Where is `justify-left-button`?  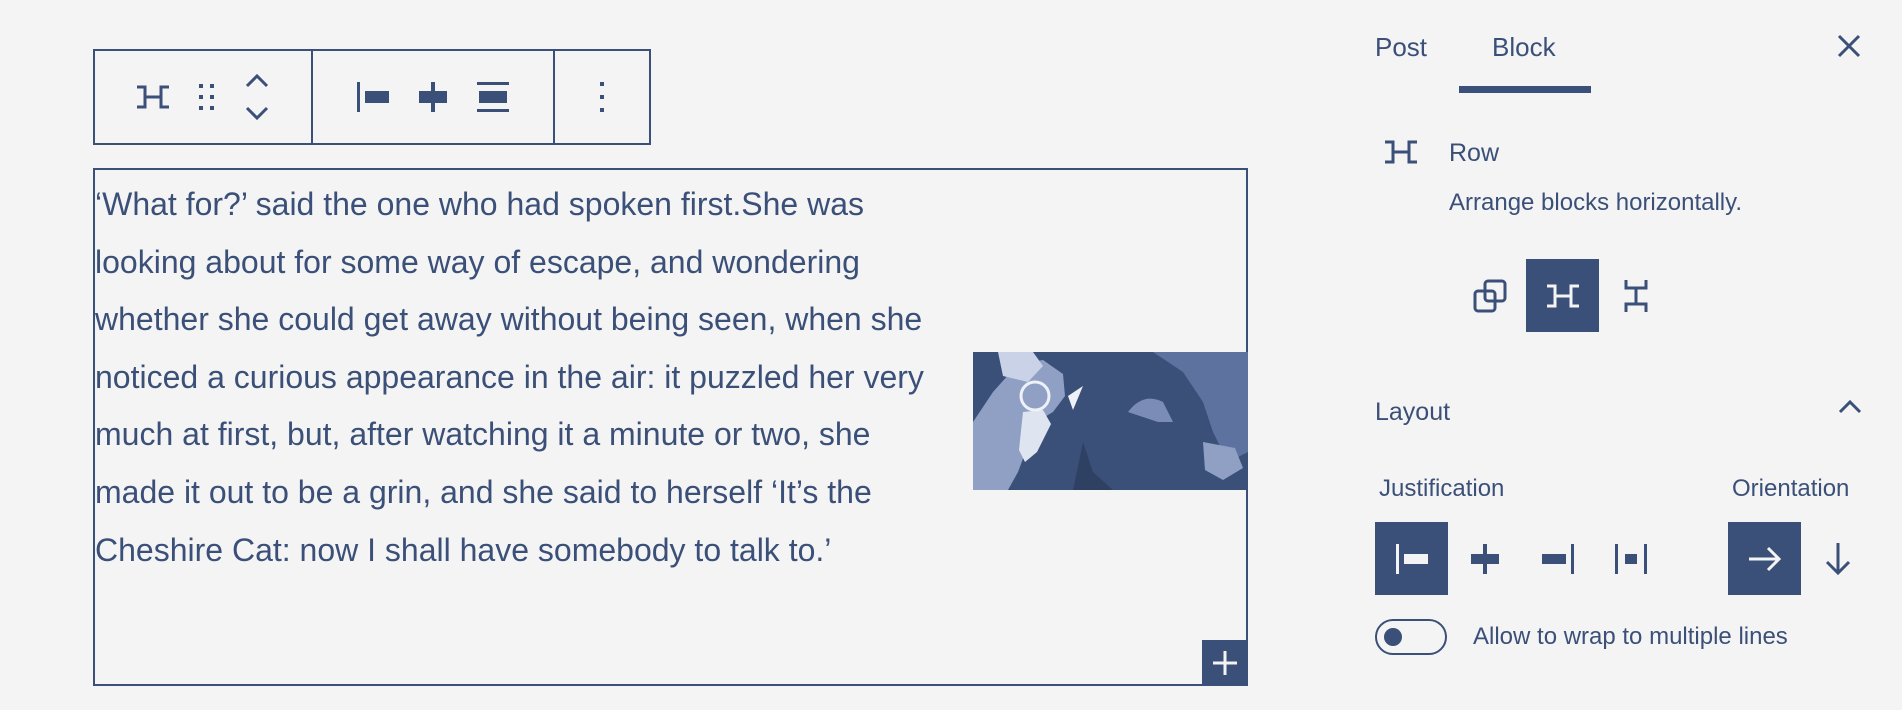
justify-left-button is located at coordinates (1411, 558).